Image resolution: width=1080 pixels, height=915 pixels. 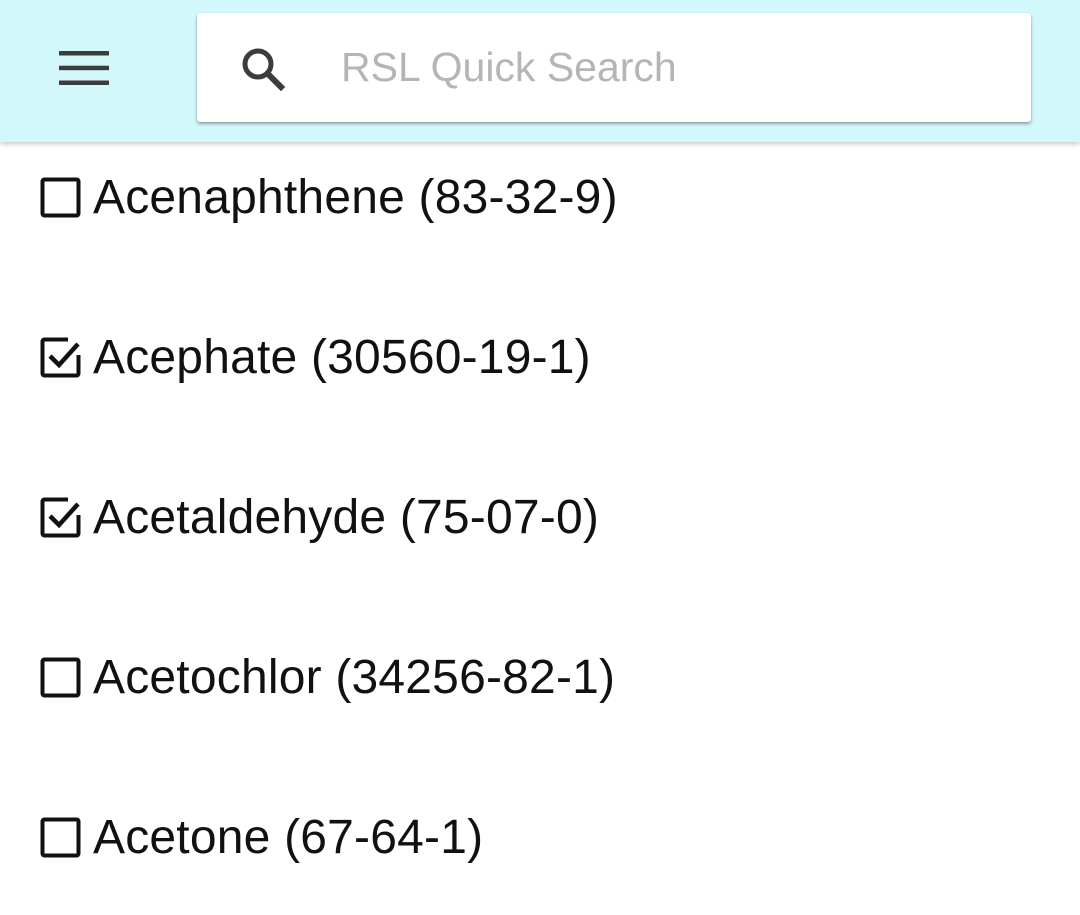 I want to click on list-item-label: Acenaphthene (83-32-9), so click(x=355, y=197).